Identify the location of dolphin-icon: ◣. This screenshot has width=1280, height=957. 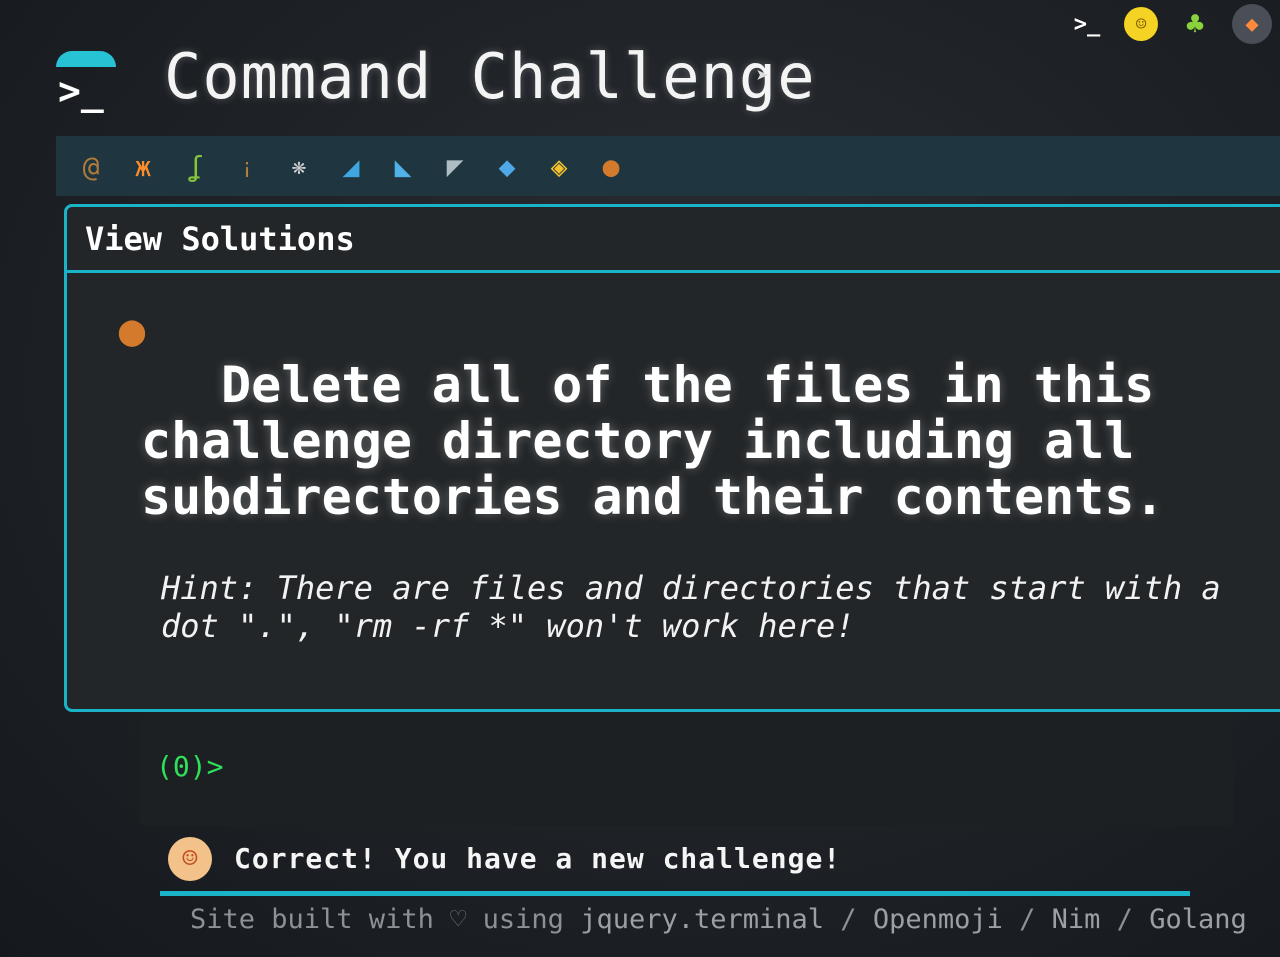
(403, 166).